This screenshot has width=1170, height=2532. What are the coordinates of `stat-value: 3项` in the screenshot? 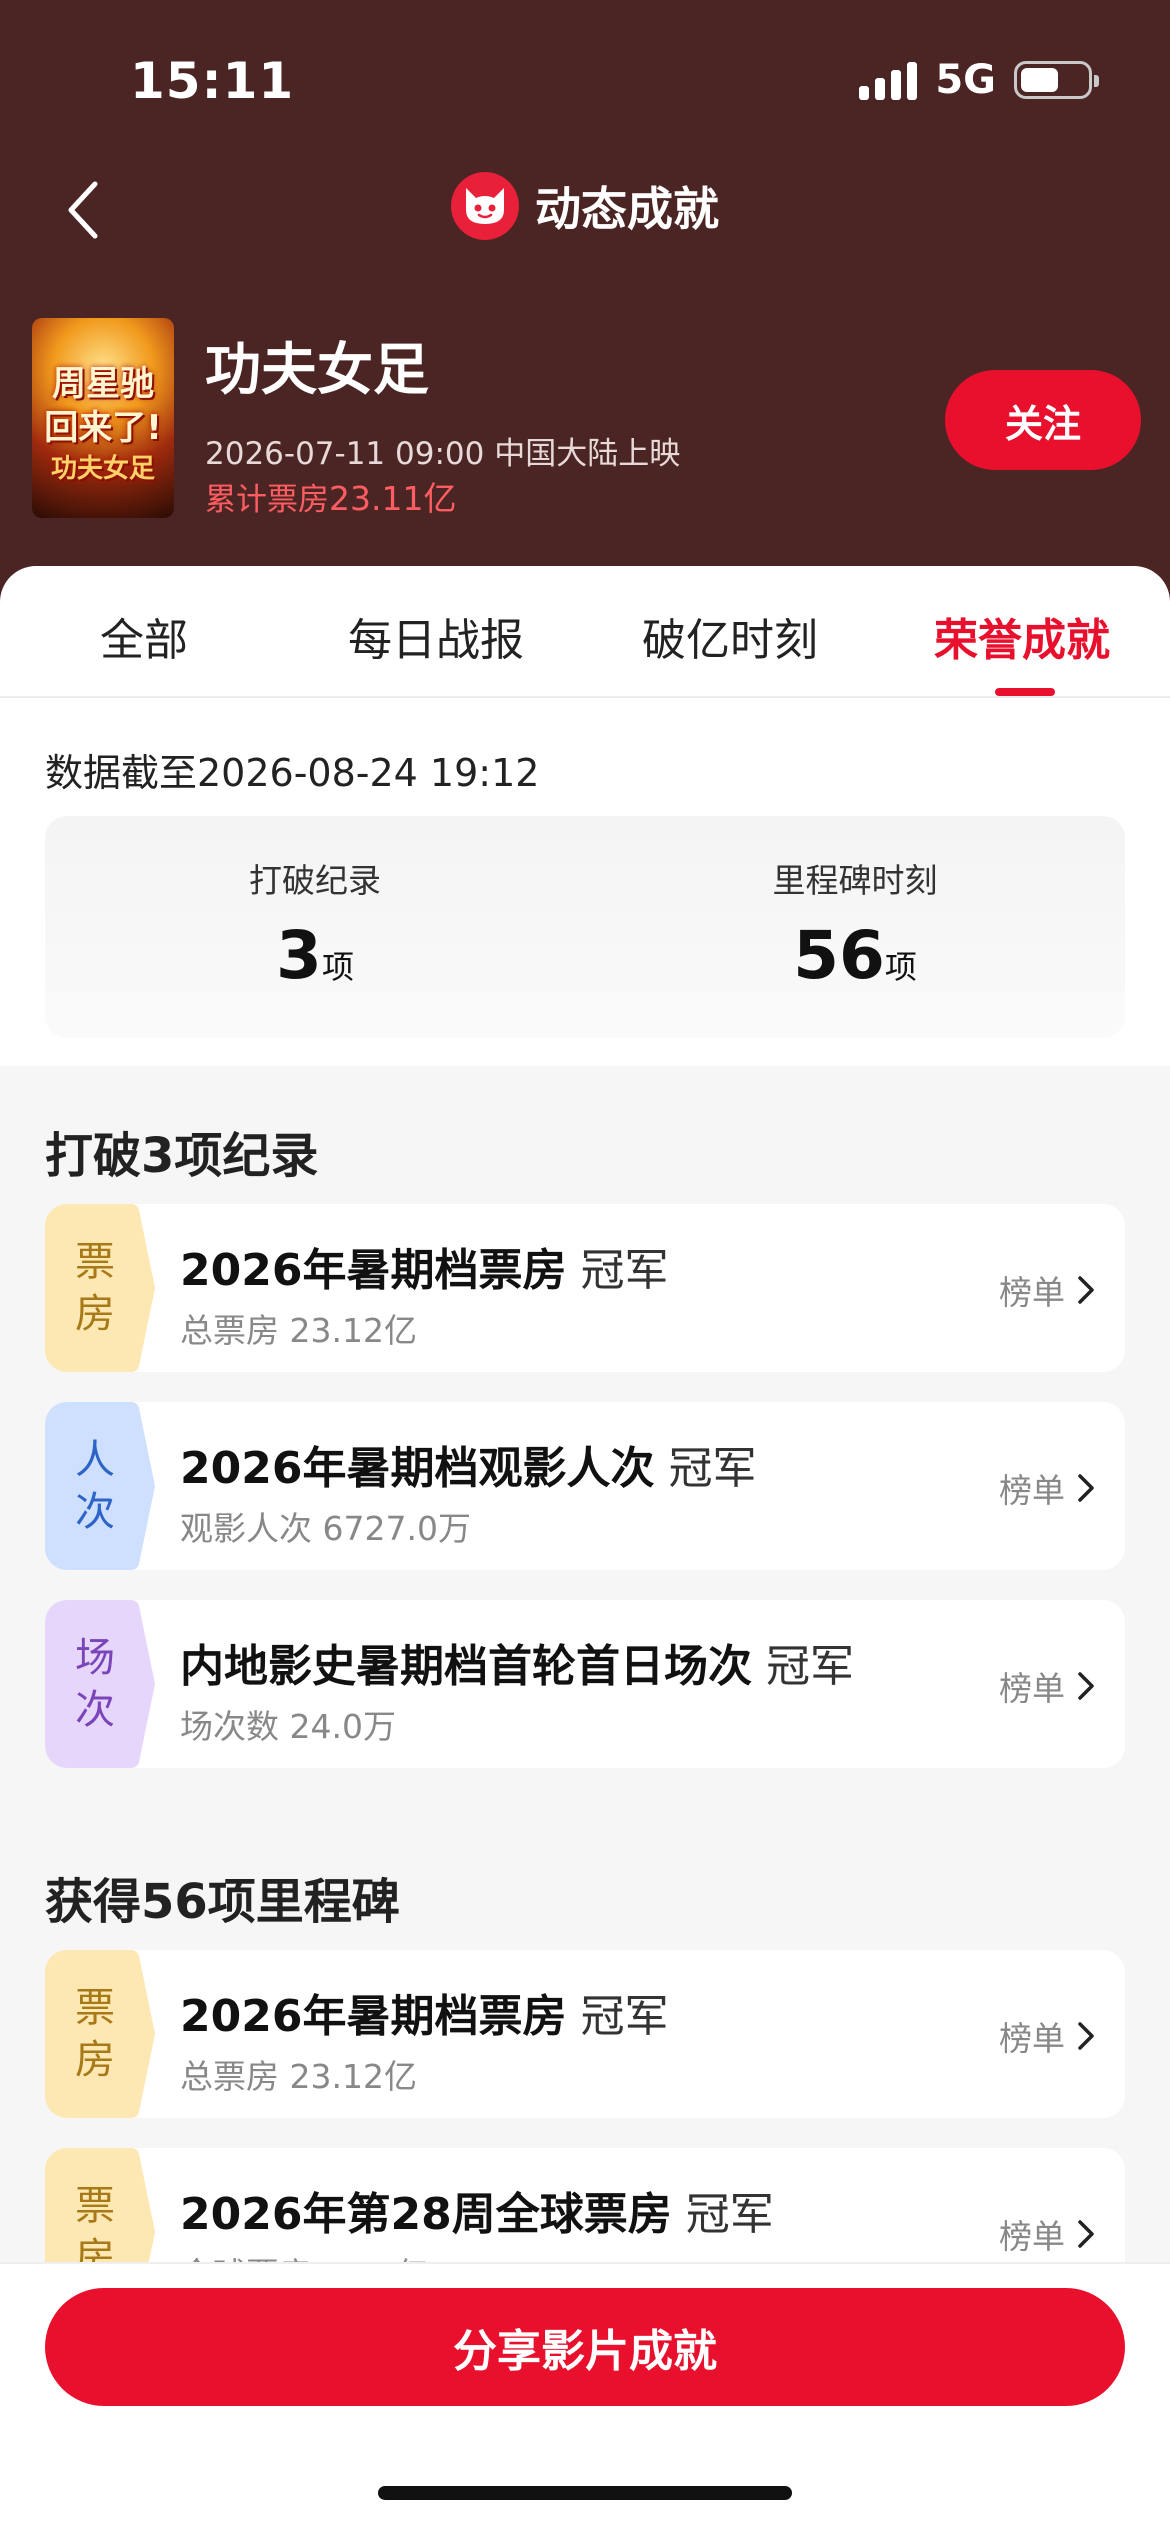 It's located at (315, 961).